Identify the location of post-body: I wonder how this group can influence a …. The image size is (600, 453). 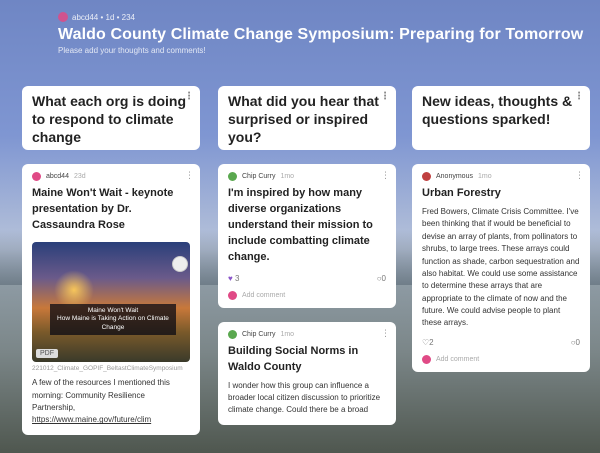
(304, 397).